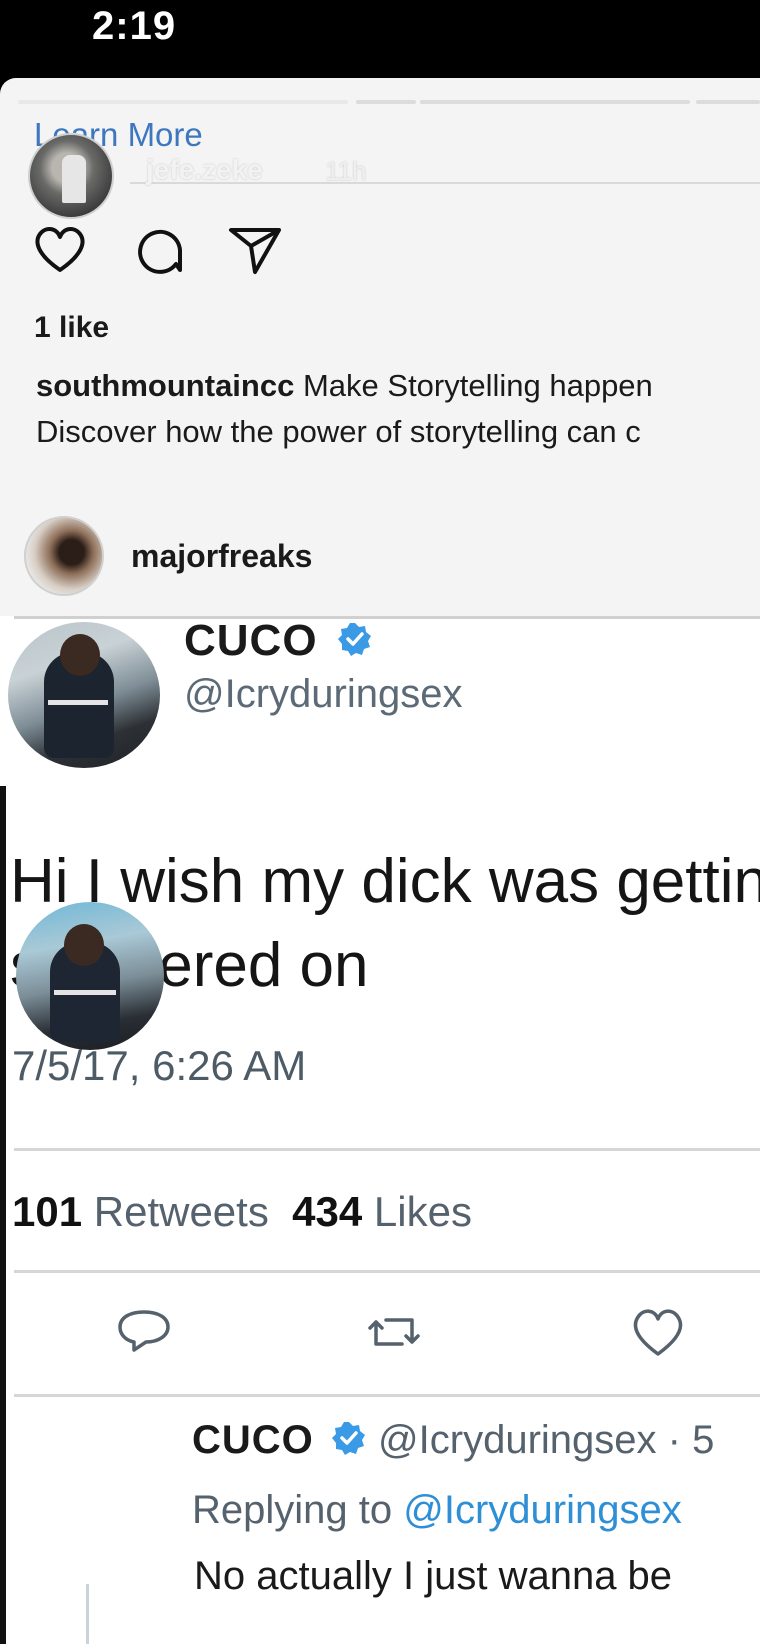  I want to click on story-username: jefe.zeke, so click(204, 170).